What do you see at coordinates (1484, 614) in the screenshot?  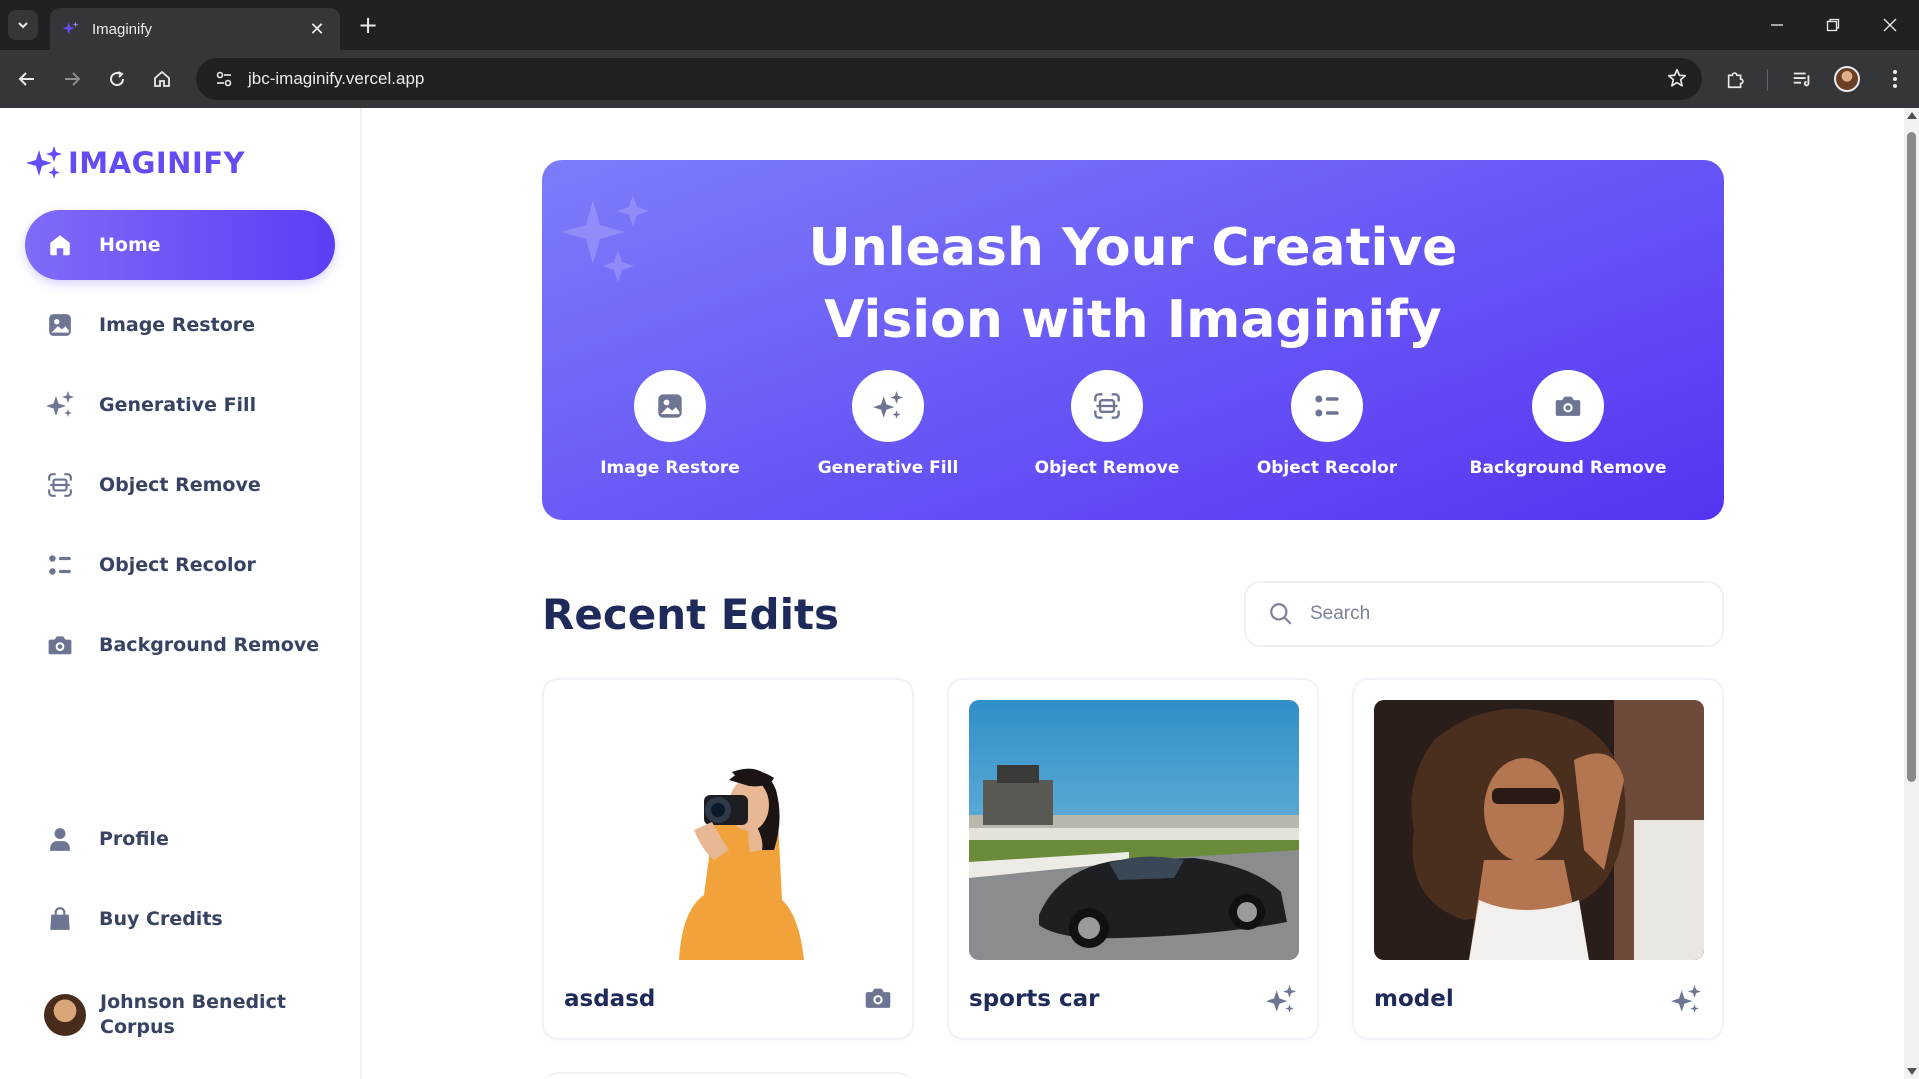 I see `search-box: Search` at bounding box center [1484, 614].